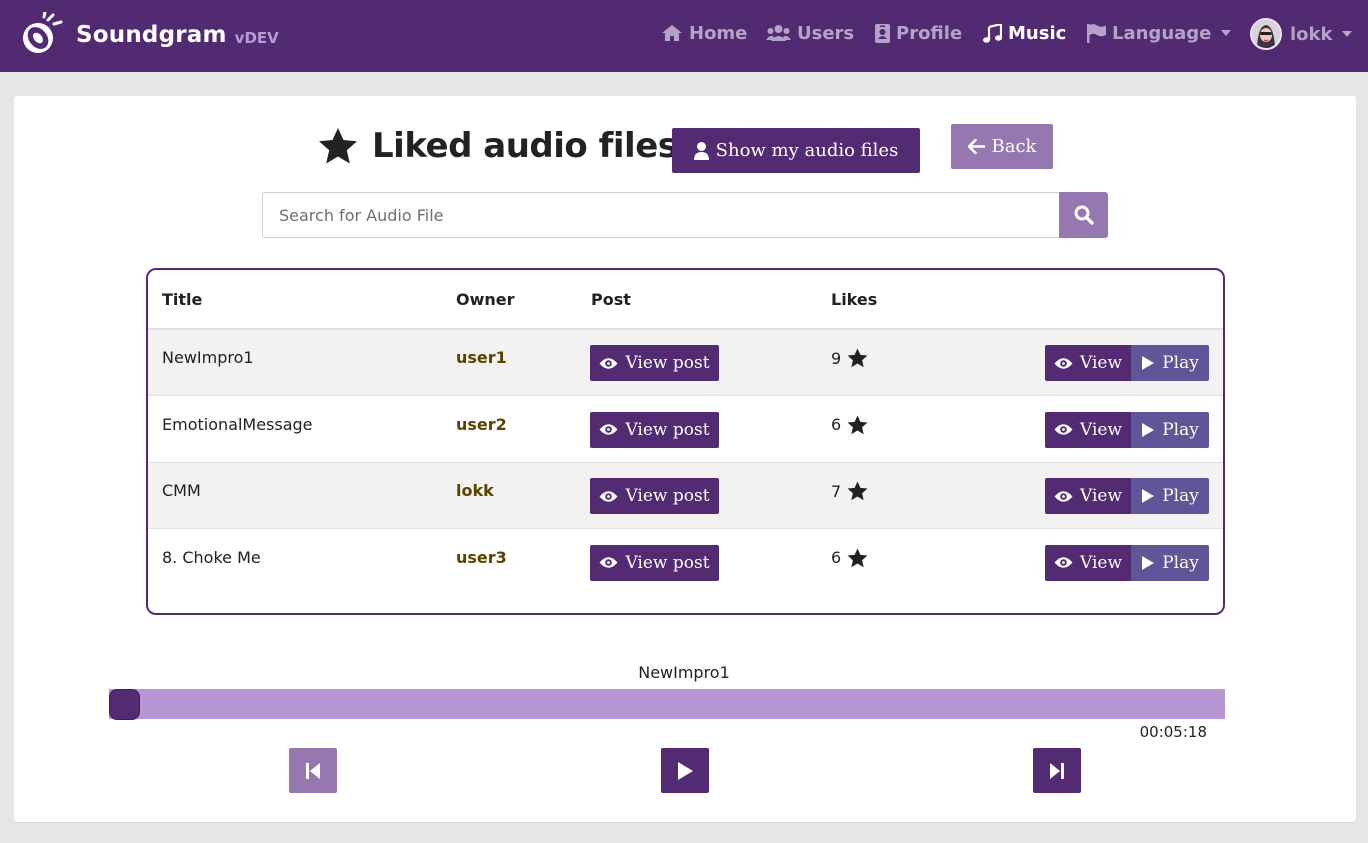 This screenshot has width=1368, height=843. I want to click on next-icon, so click(1057, 770).